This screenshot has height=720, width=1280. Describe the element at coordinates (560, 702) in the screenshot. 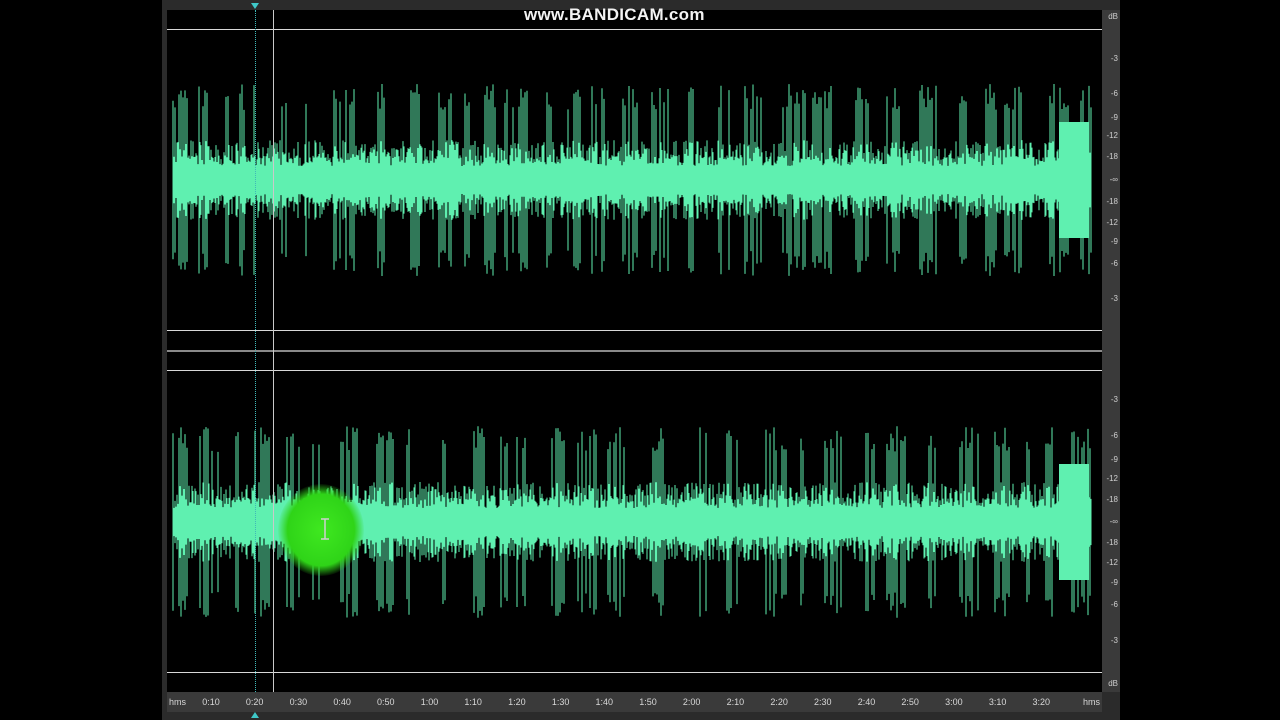

I see `time-tick-label: 1:30` at that location.